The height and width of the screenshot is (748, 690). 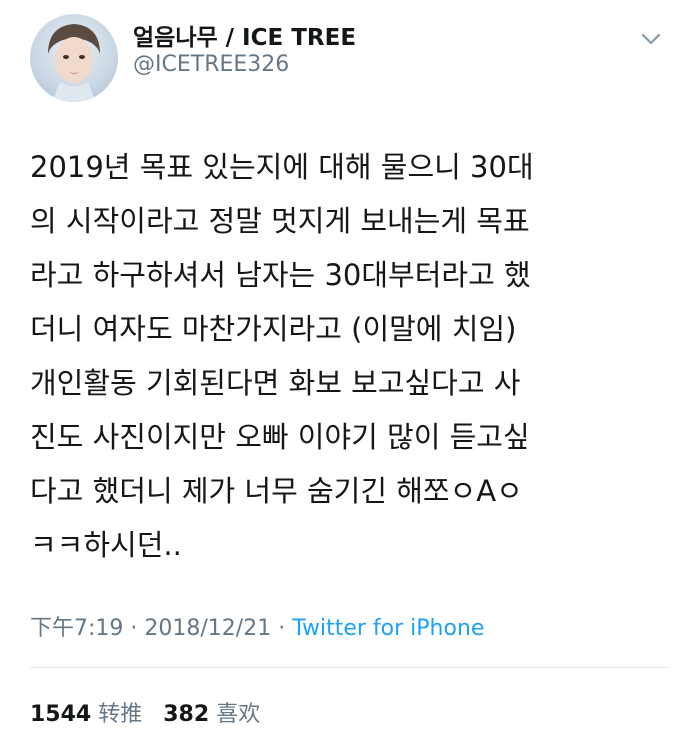 What do you see at coordinates (186, 714) in the screenshot?
I see `like-count: 382` at bounding box center [186, 714].